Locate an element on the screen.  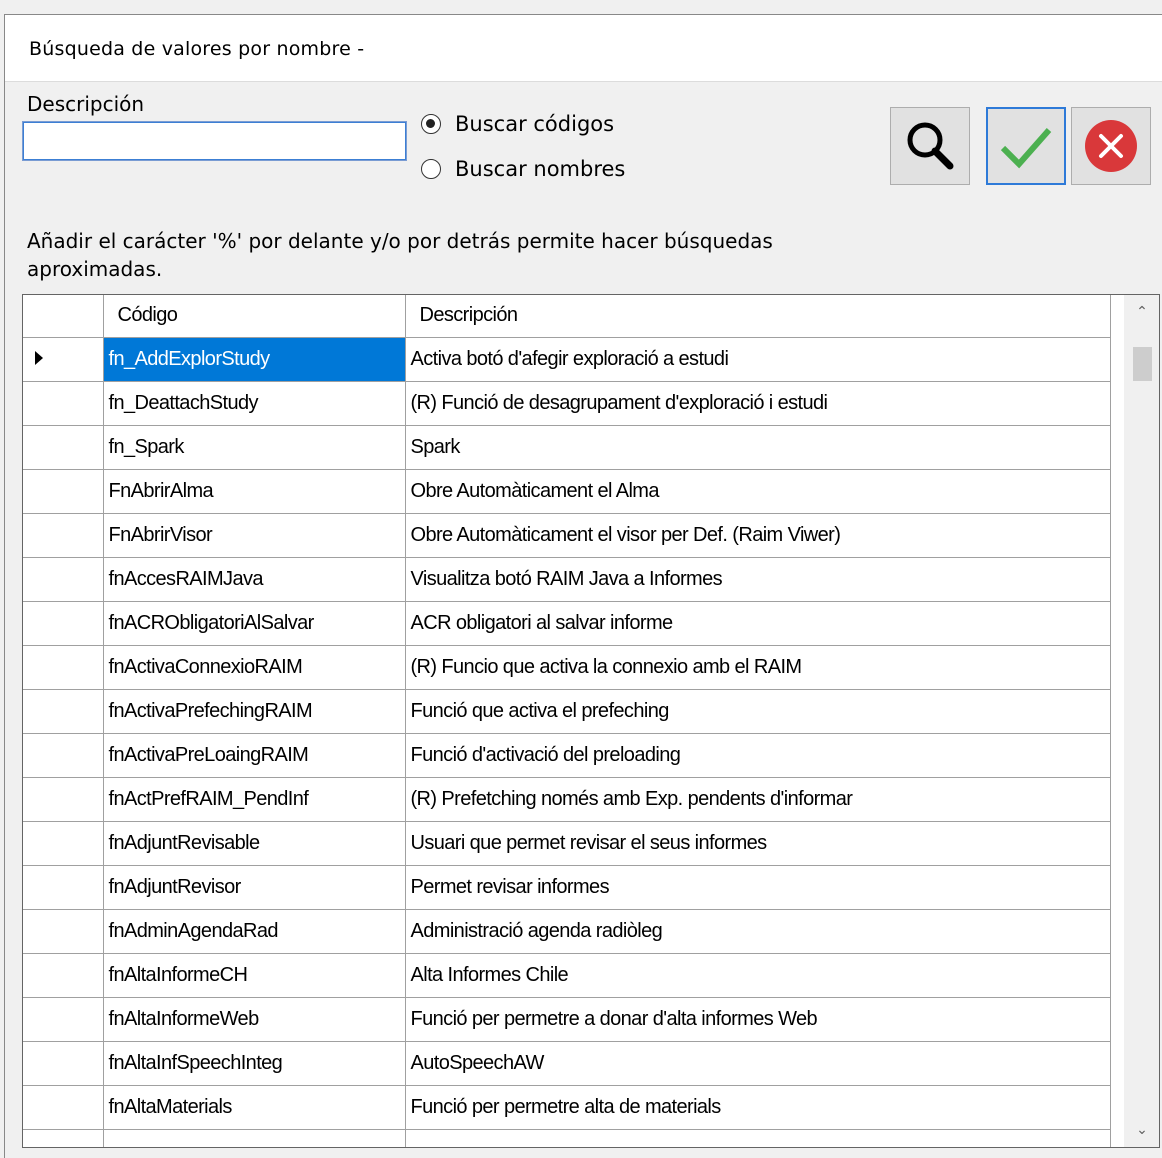
cell-description: AutoSpeechAW is located at coordinates (758, 1063).